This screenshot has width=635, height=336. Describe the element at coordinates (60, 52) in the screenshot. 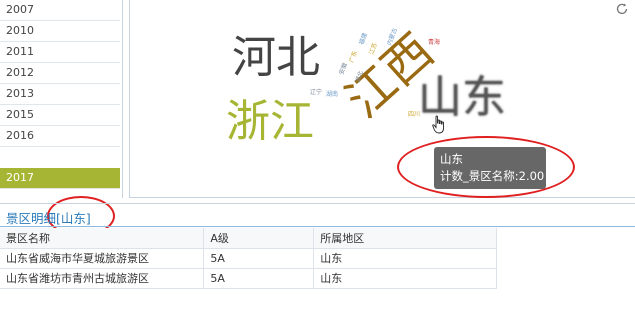

I see `year-item-2011: 2011` at that location.